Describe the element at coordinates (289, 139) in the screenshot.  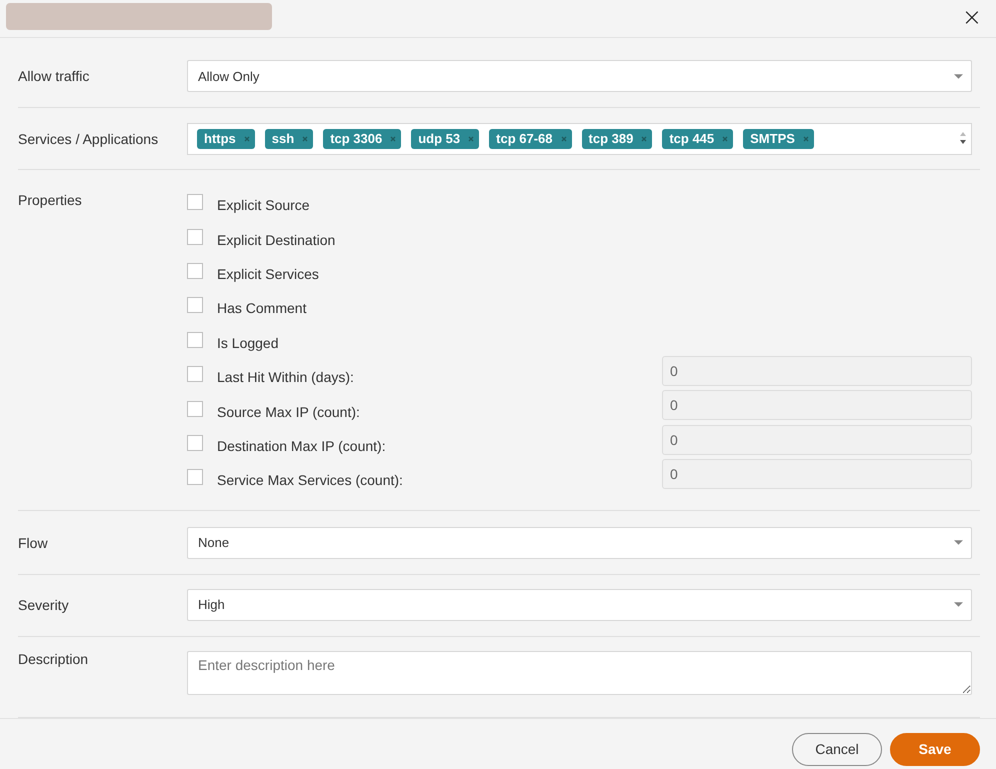
I see `service-tag: ssh` at that location.